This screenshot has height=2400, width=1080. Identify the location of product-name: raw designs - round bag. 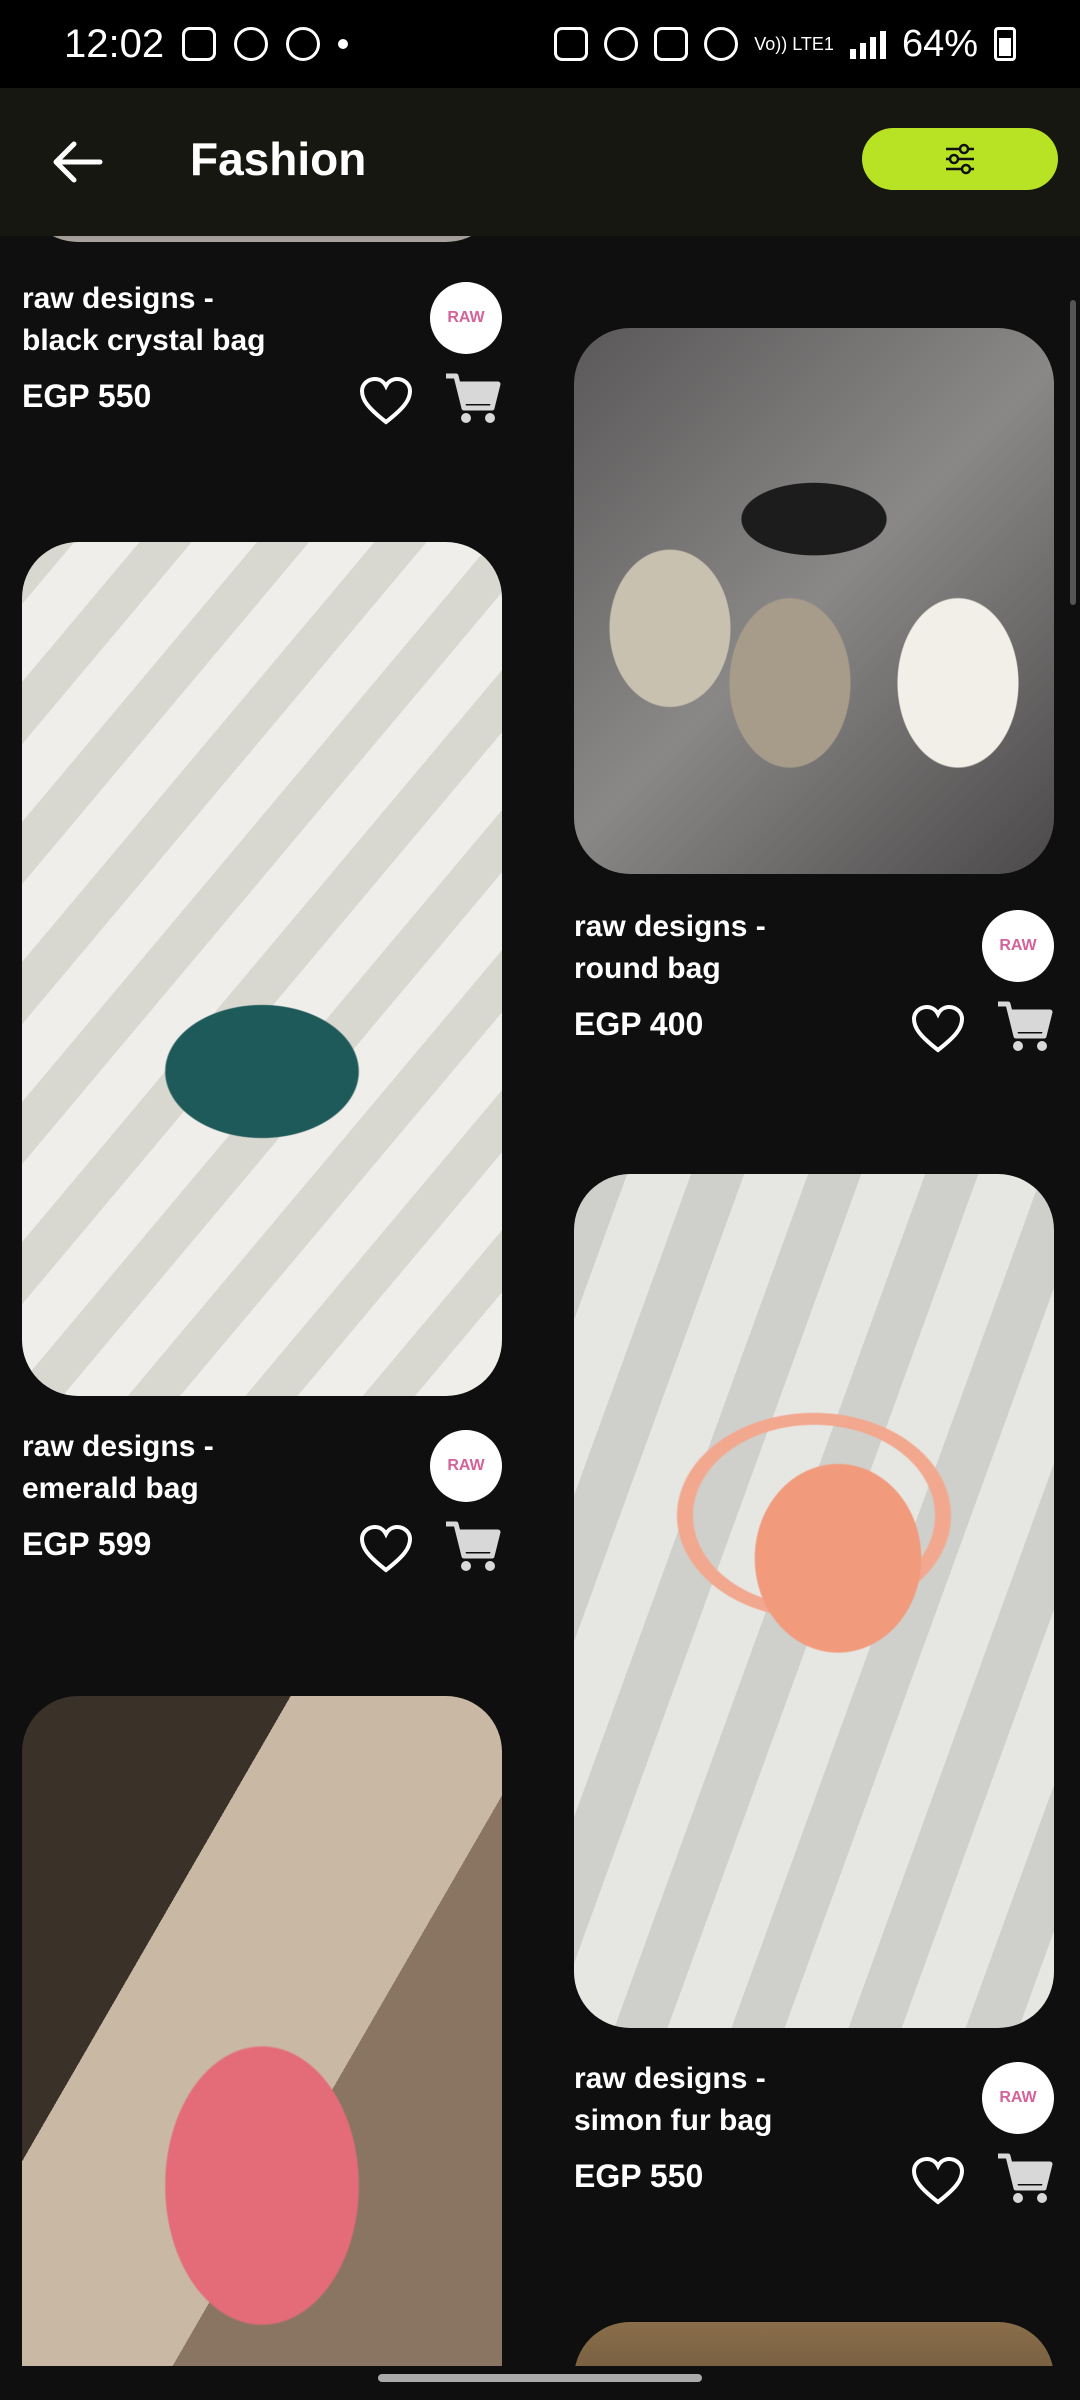
(670, 947).